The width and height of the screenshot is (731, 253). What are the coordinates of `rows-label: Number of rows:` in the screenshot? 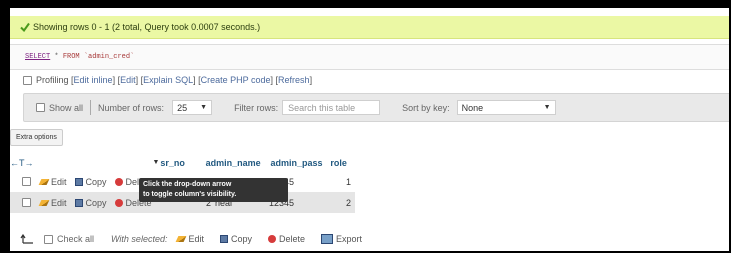 It's located at (131, 107).